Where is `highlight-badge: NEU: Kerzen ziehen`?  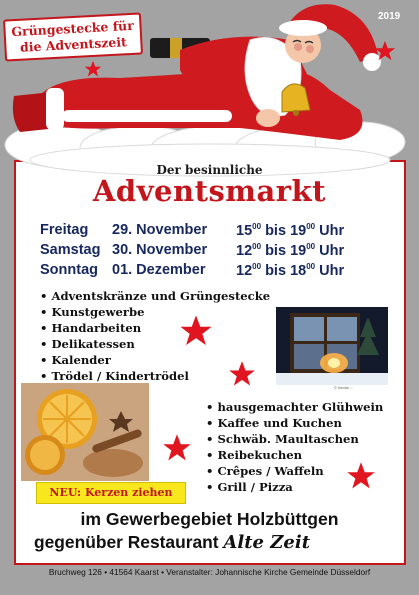 highlight-badge: NEU: Kerzen ziehen is located at coordinates (111, 493).